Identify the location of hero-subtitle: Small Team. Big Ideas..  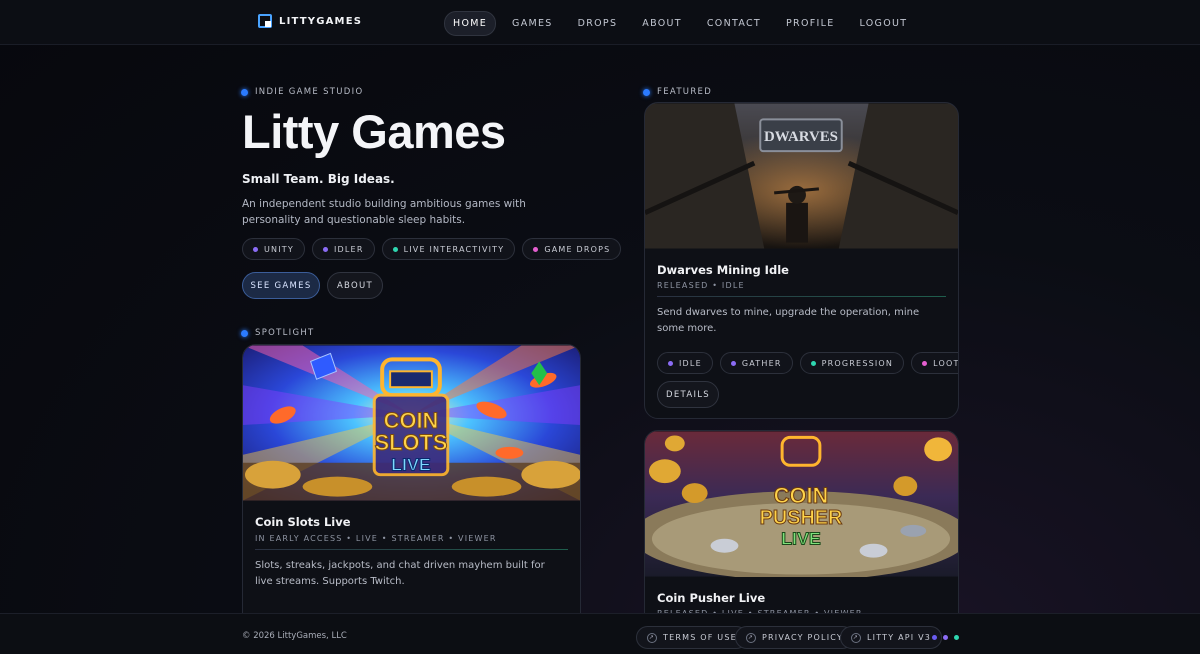
(318, 179).